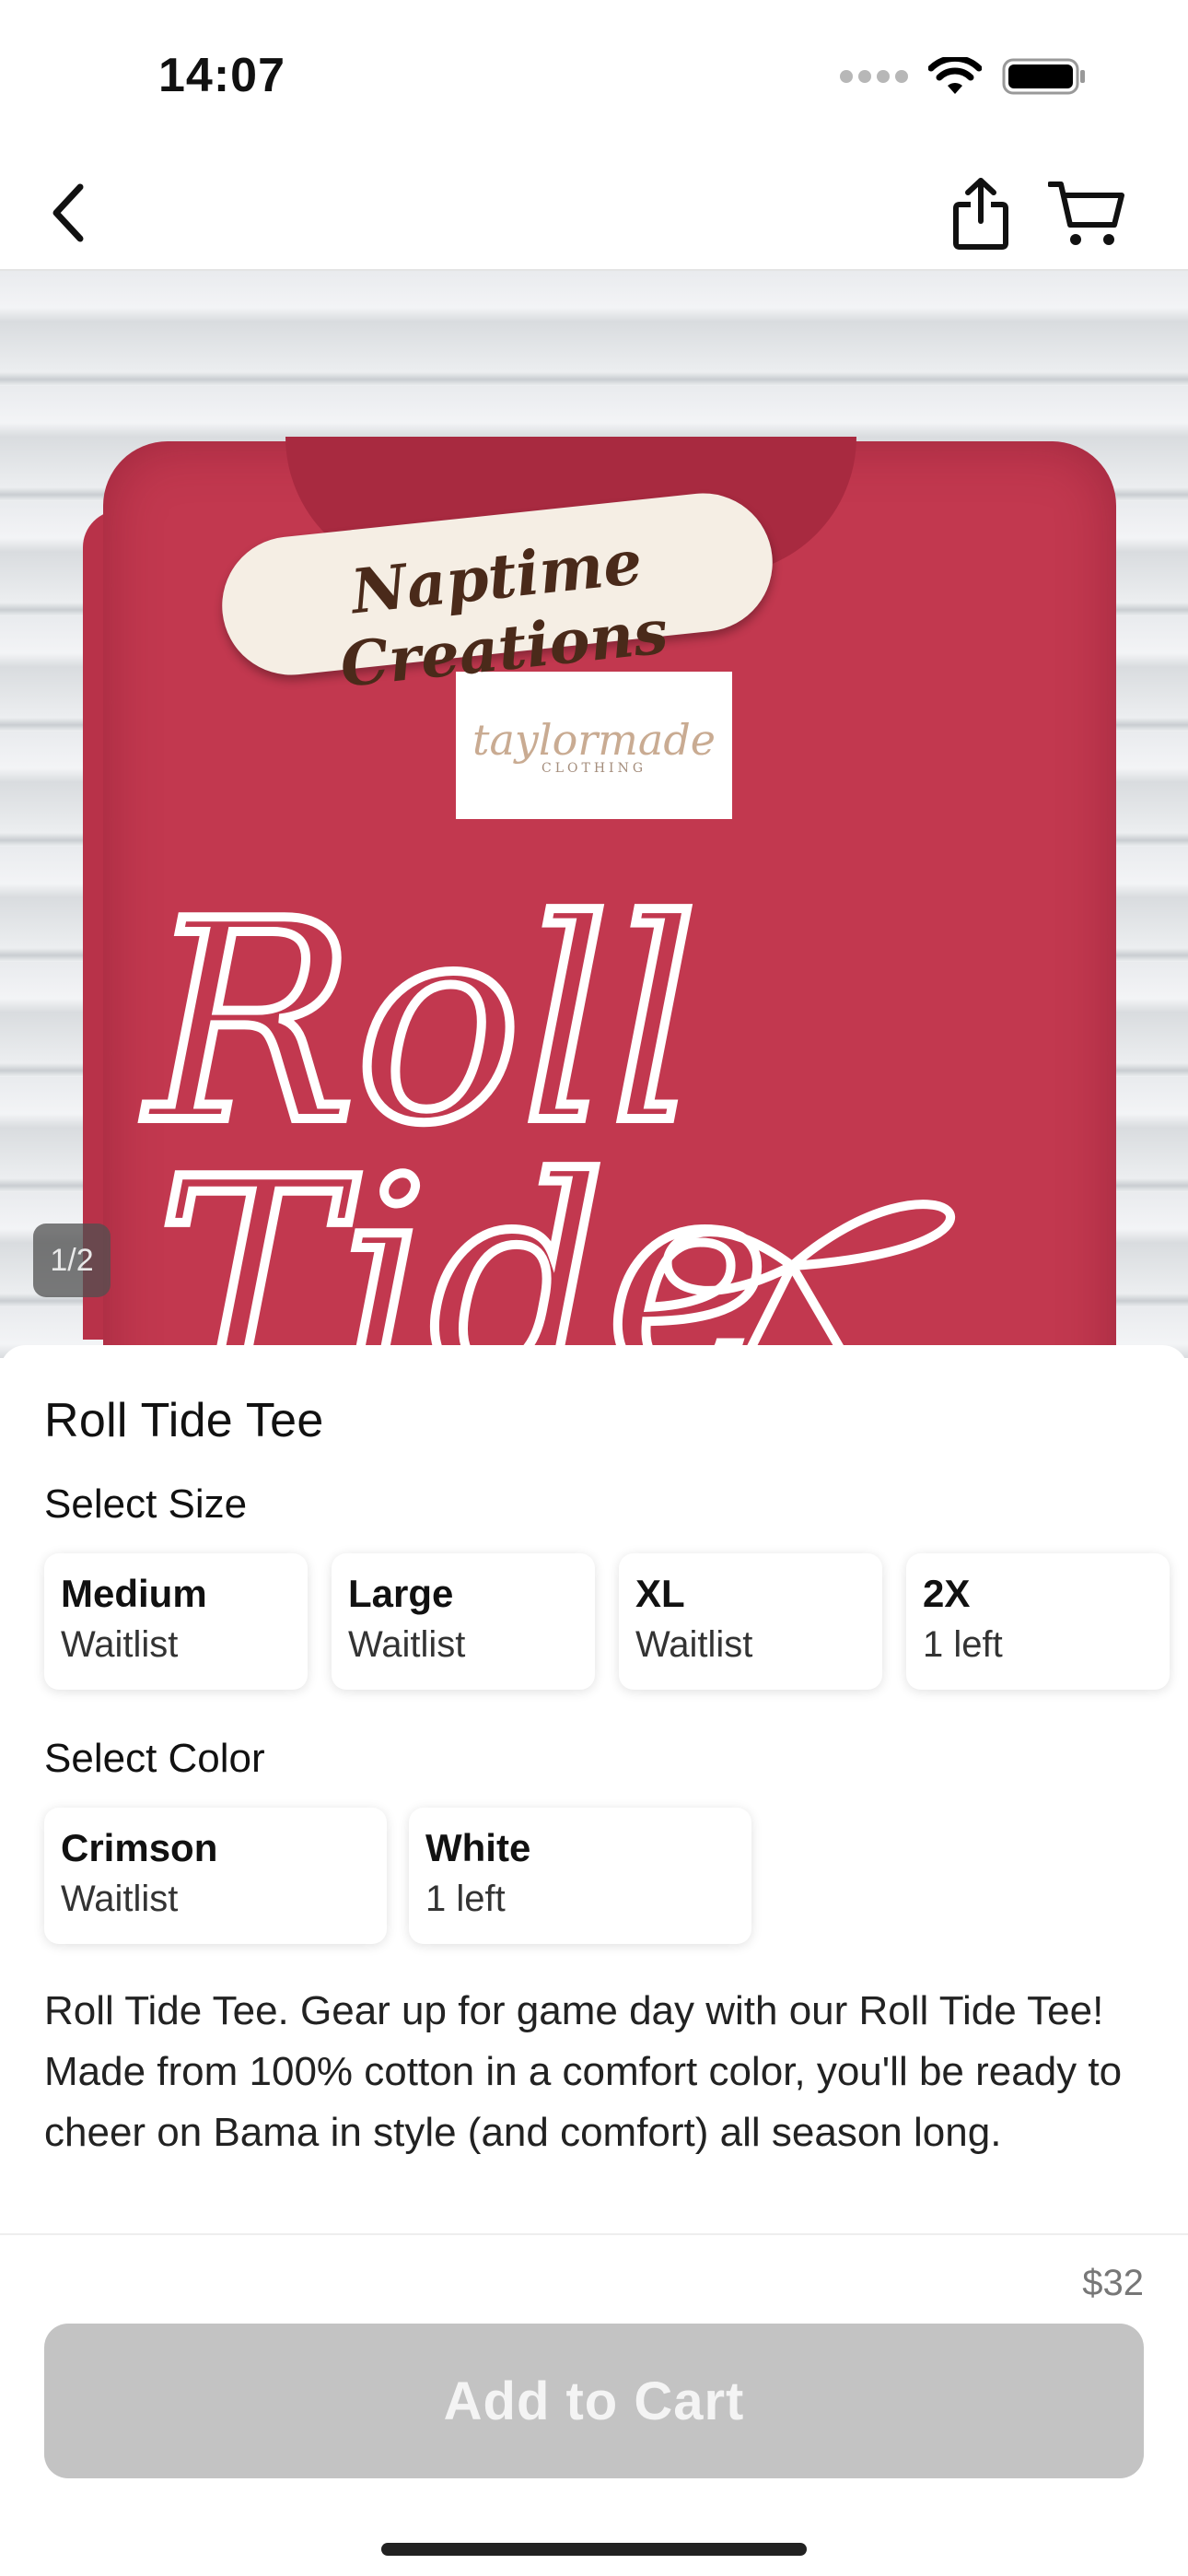 The height and width of the screenshot is (2576, 1188). Describe the element at coordinates (154, 1758) in the screenshot. I see `select-color-label: Select Color` at that location.